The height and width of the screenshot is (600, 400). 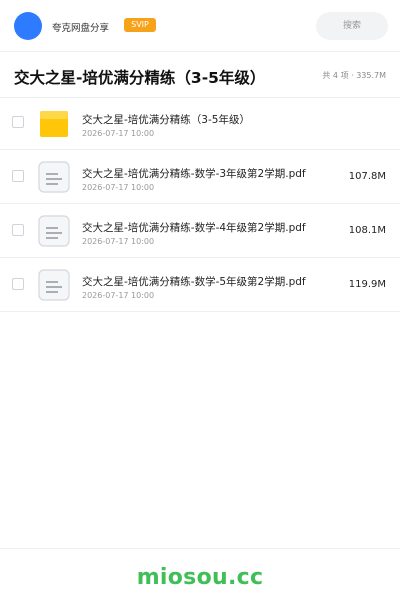 What do you see at coordinates (81, 28) in the screenshot?
I see `sharer-name: 夸克网盘分享` at bounding box center [81, 28].